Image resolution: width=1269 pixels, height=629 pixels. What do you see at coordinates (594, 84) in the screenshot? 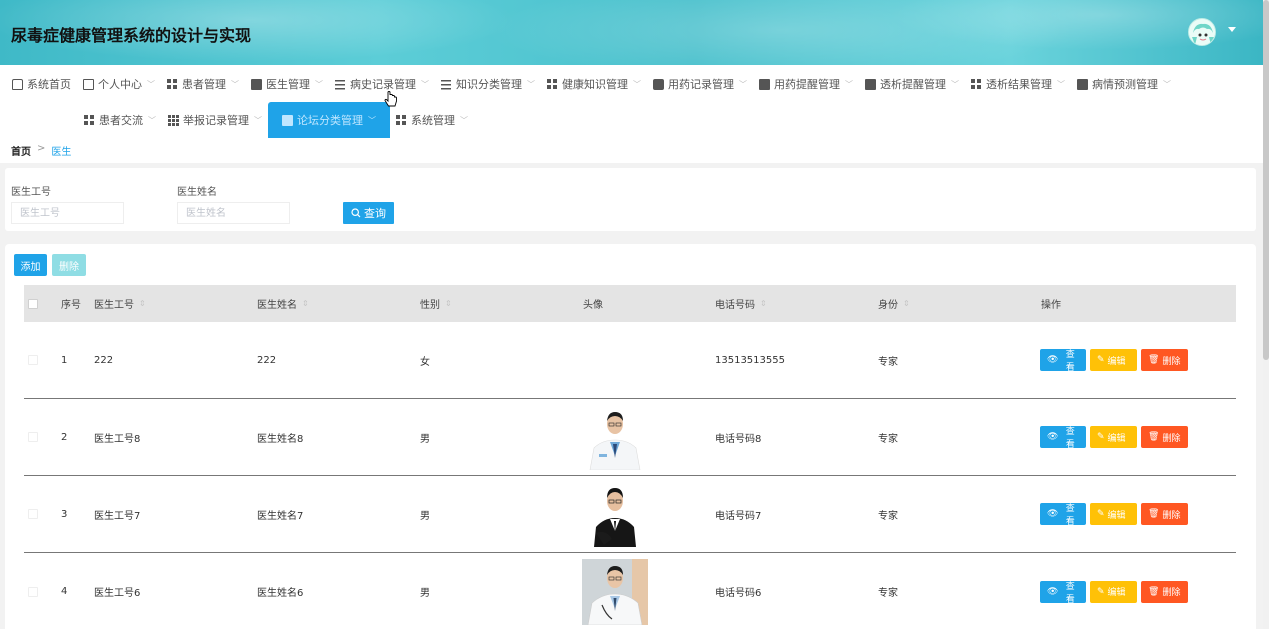
I see `nav-item-health-knowledge: 健康知识管理 ﹀` at bounding box center [594, 84].